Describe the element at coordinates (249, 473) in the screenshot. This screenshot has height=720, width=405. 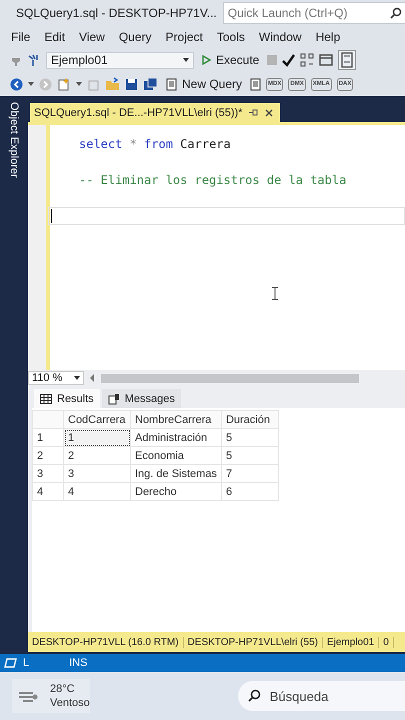
I see `table-cell: 7` at that location.